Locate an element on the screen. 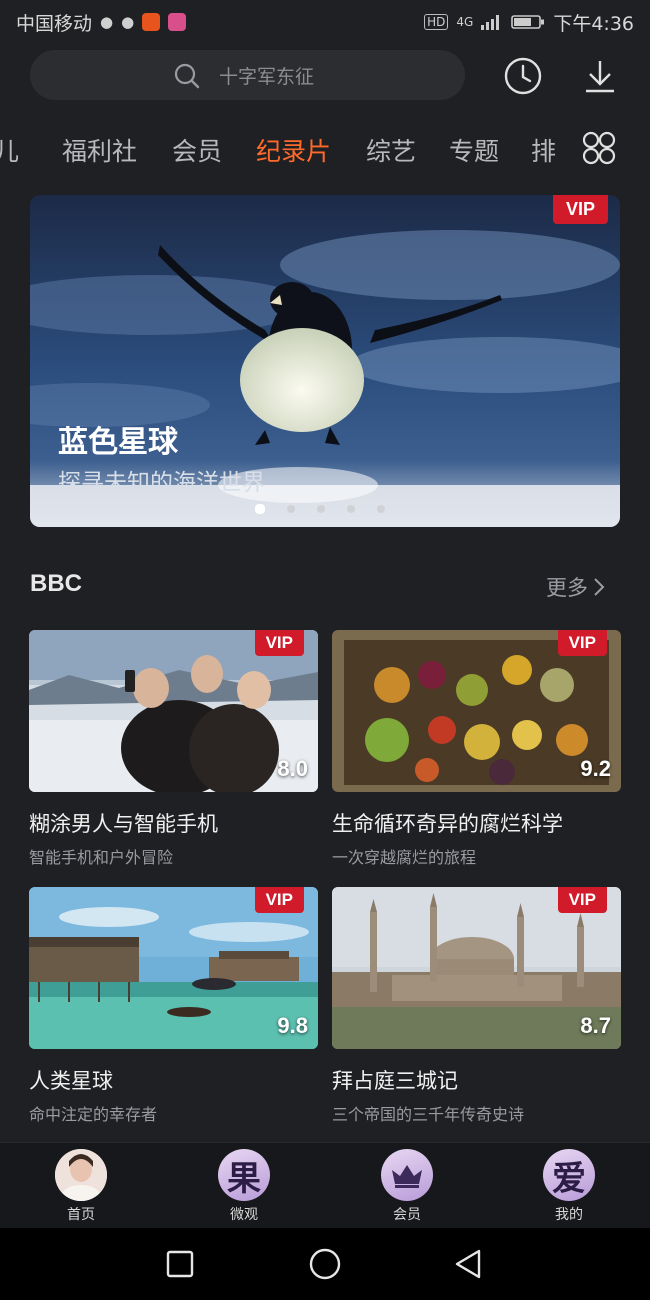  tab-member: 会员 is located at coordinates (197, 150).